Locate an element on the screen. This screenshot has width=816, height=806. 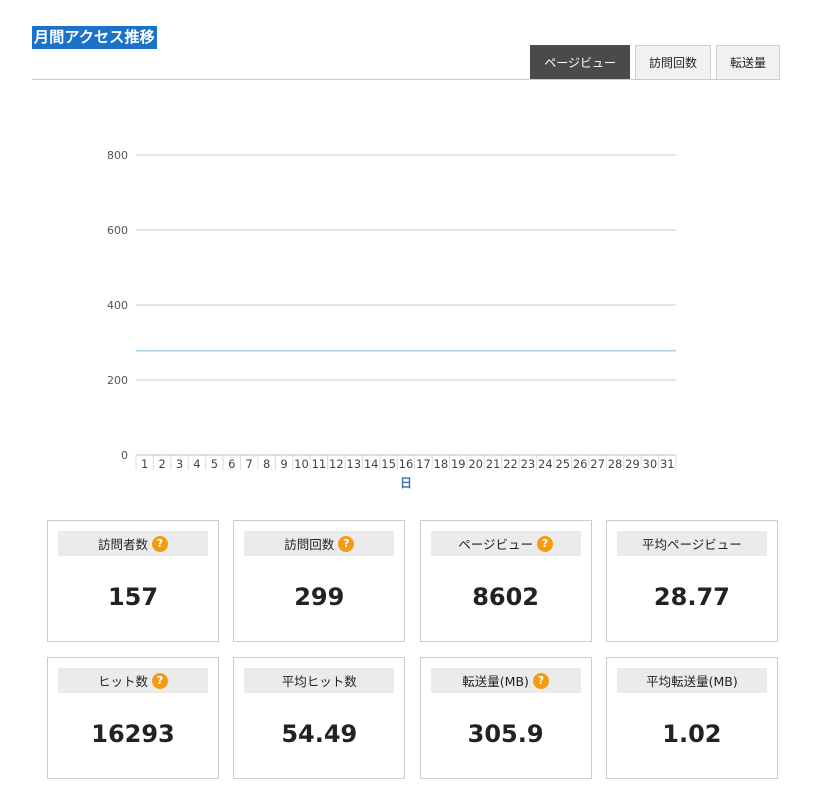
stat-value: 8602 is located at coordinates (505, 597).